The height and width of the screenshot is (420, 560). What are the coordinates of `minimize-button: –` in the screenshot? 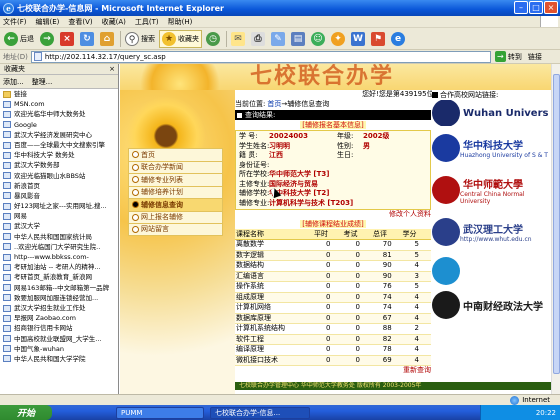 It's located at (521, 7).